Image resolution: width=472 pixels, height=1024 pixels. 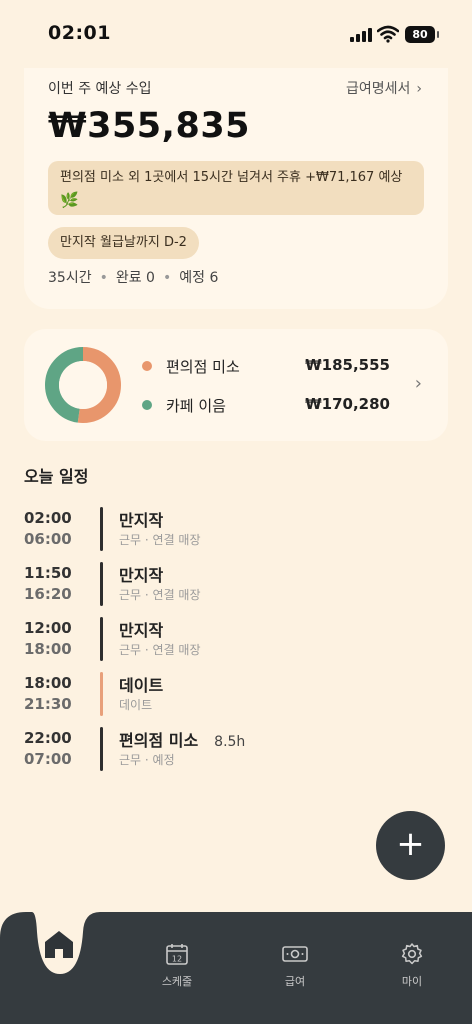 What do you see at coordinates (48, 539) in the screenshot?
I see `end-time: 06:00` at bounding box center [48, 539].